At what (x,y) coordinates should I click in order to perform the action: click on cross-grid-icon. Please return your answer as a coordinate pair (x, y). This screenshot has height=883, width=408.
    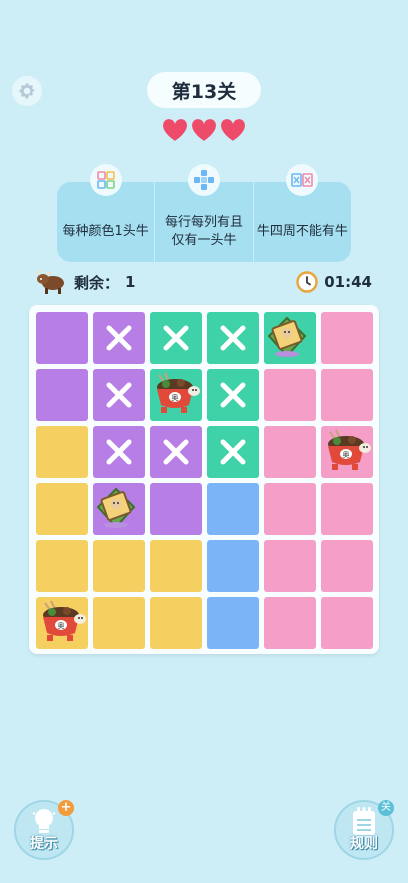
    Looking at the image, I should click on (203, 180).